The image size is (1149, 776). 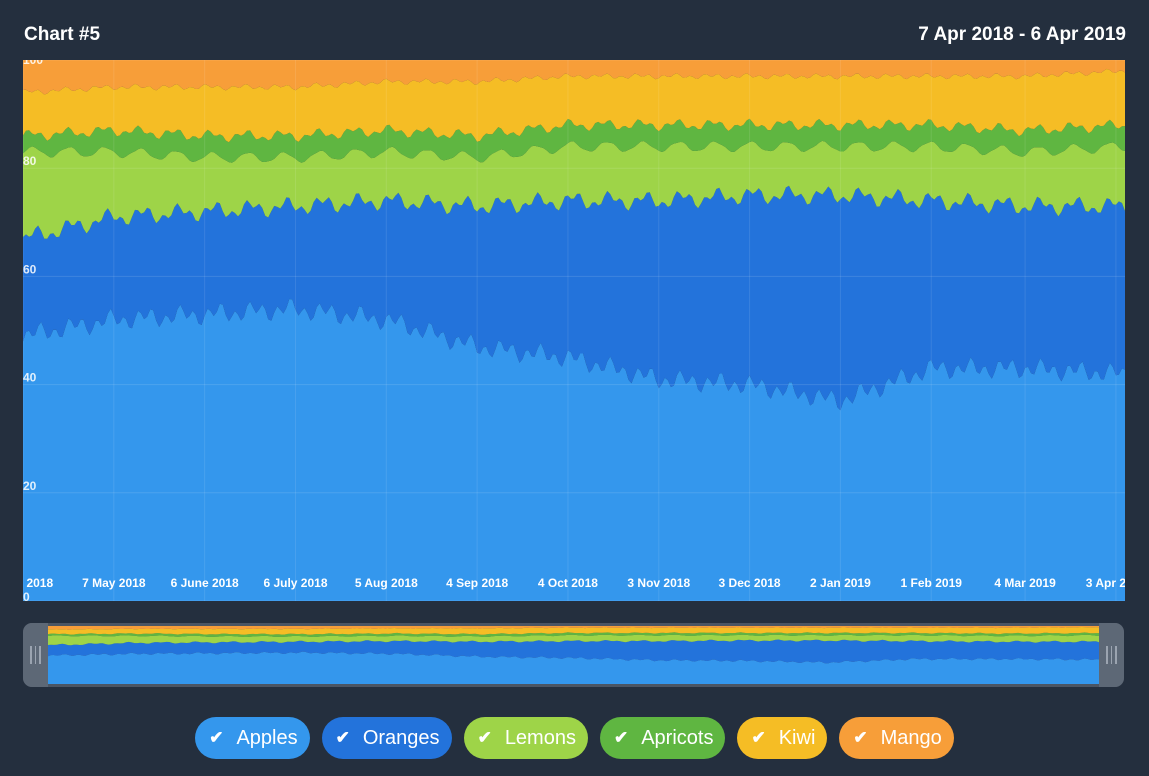 What do you see at coordinates (30, 161) in the screenshot?
I see `y-tick-label: 80` at bounding box center [30, 161].